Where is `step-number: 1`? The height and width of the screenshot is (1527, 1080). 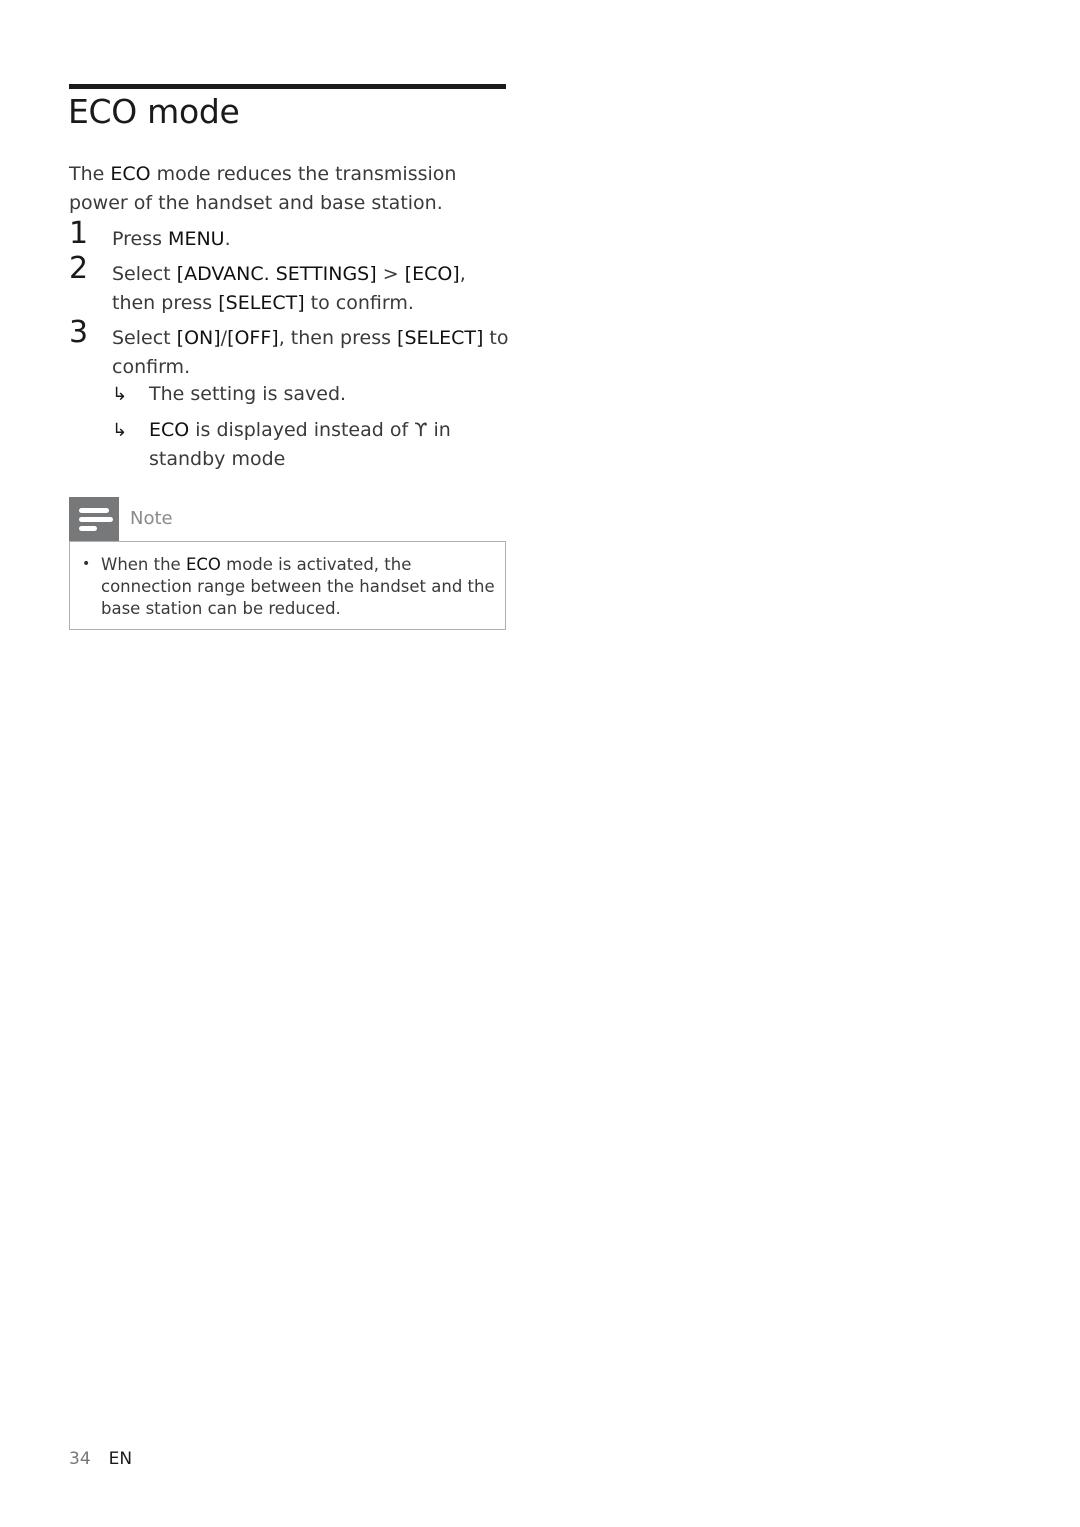 step-number: 1 is located at coordinates (79, 233).